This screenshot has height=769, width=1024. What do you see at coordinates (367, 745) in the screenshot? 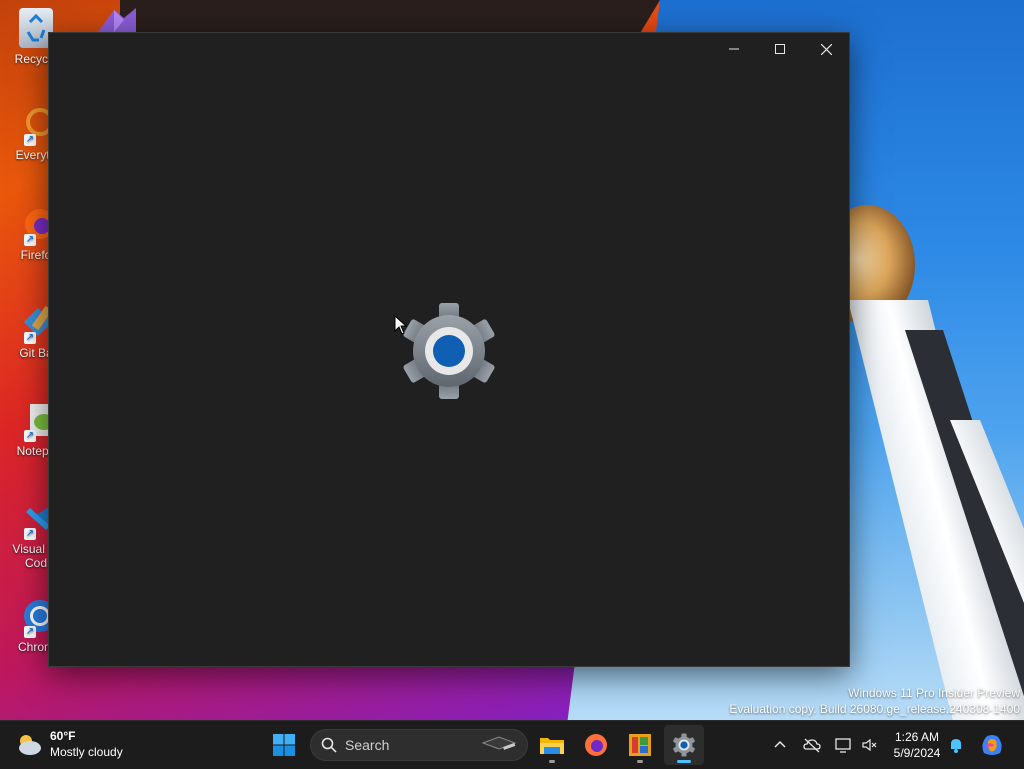
I see `search-label: Search` at bounding box center [367, 745].